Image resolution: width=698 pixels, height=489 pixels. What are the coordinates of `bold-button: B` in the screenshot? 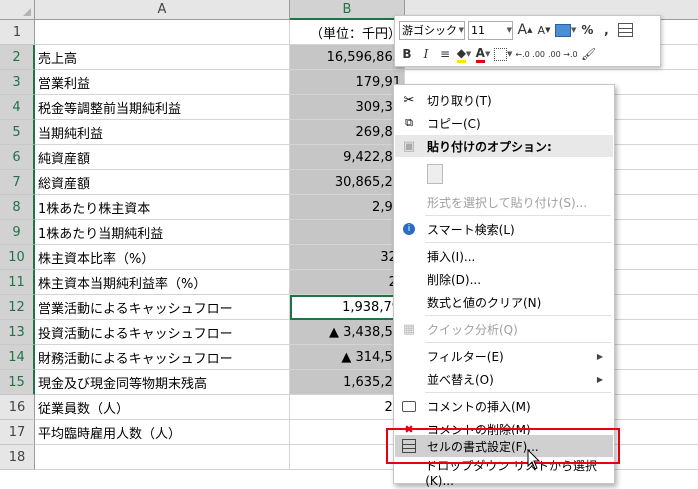 It's located at (407, 54).